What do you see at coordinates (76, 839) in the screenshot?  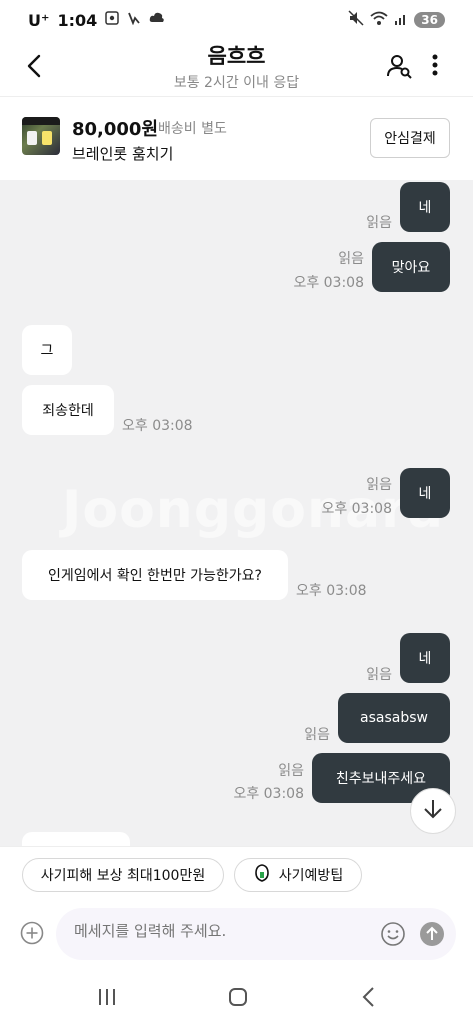 I see `message-bubble-partial` at bounding box center [76, 839].